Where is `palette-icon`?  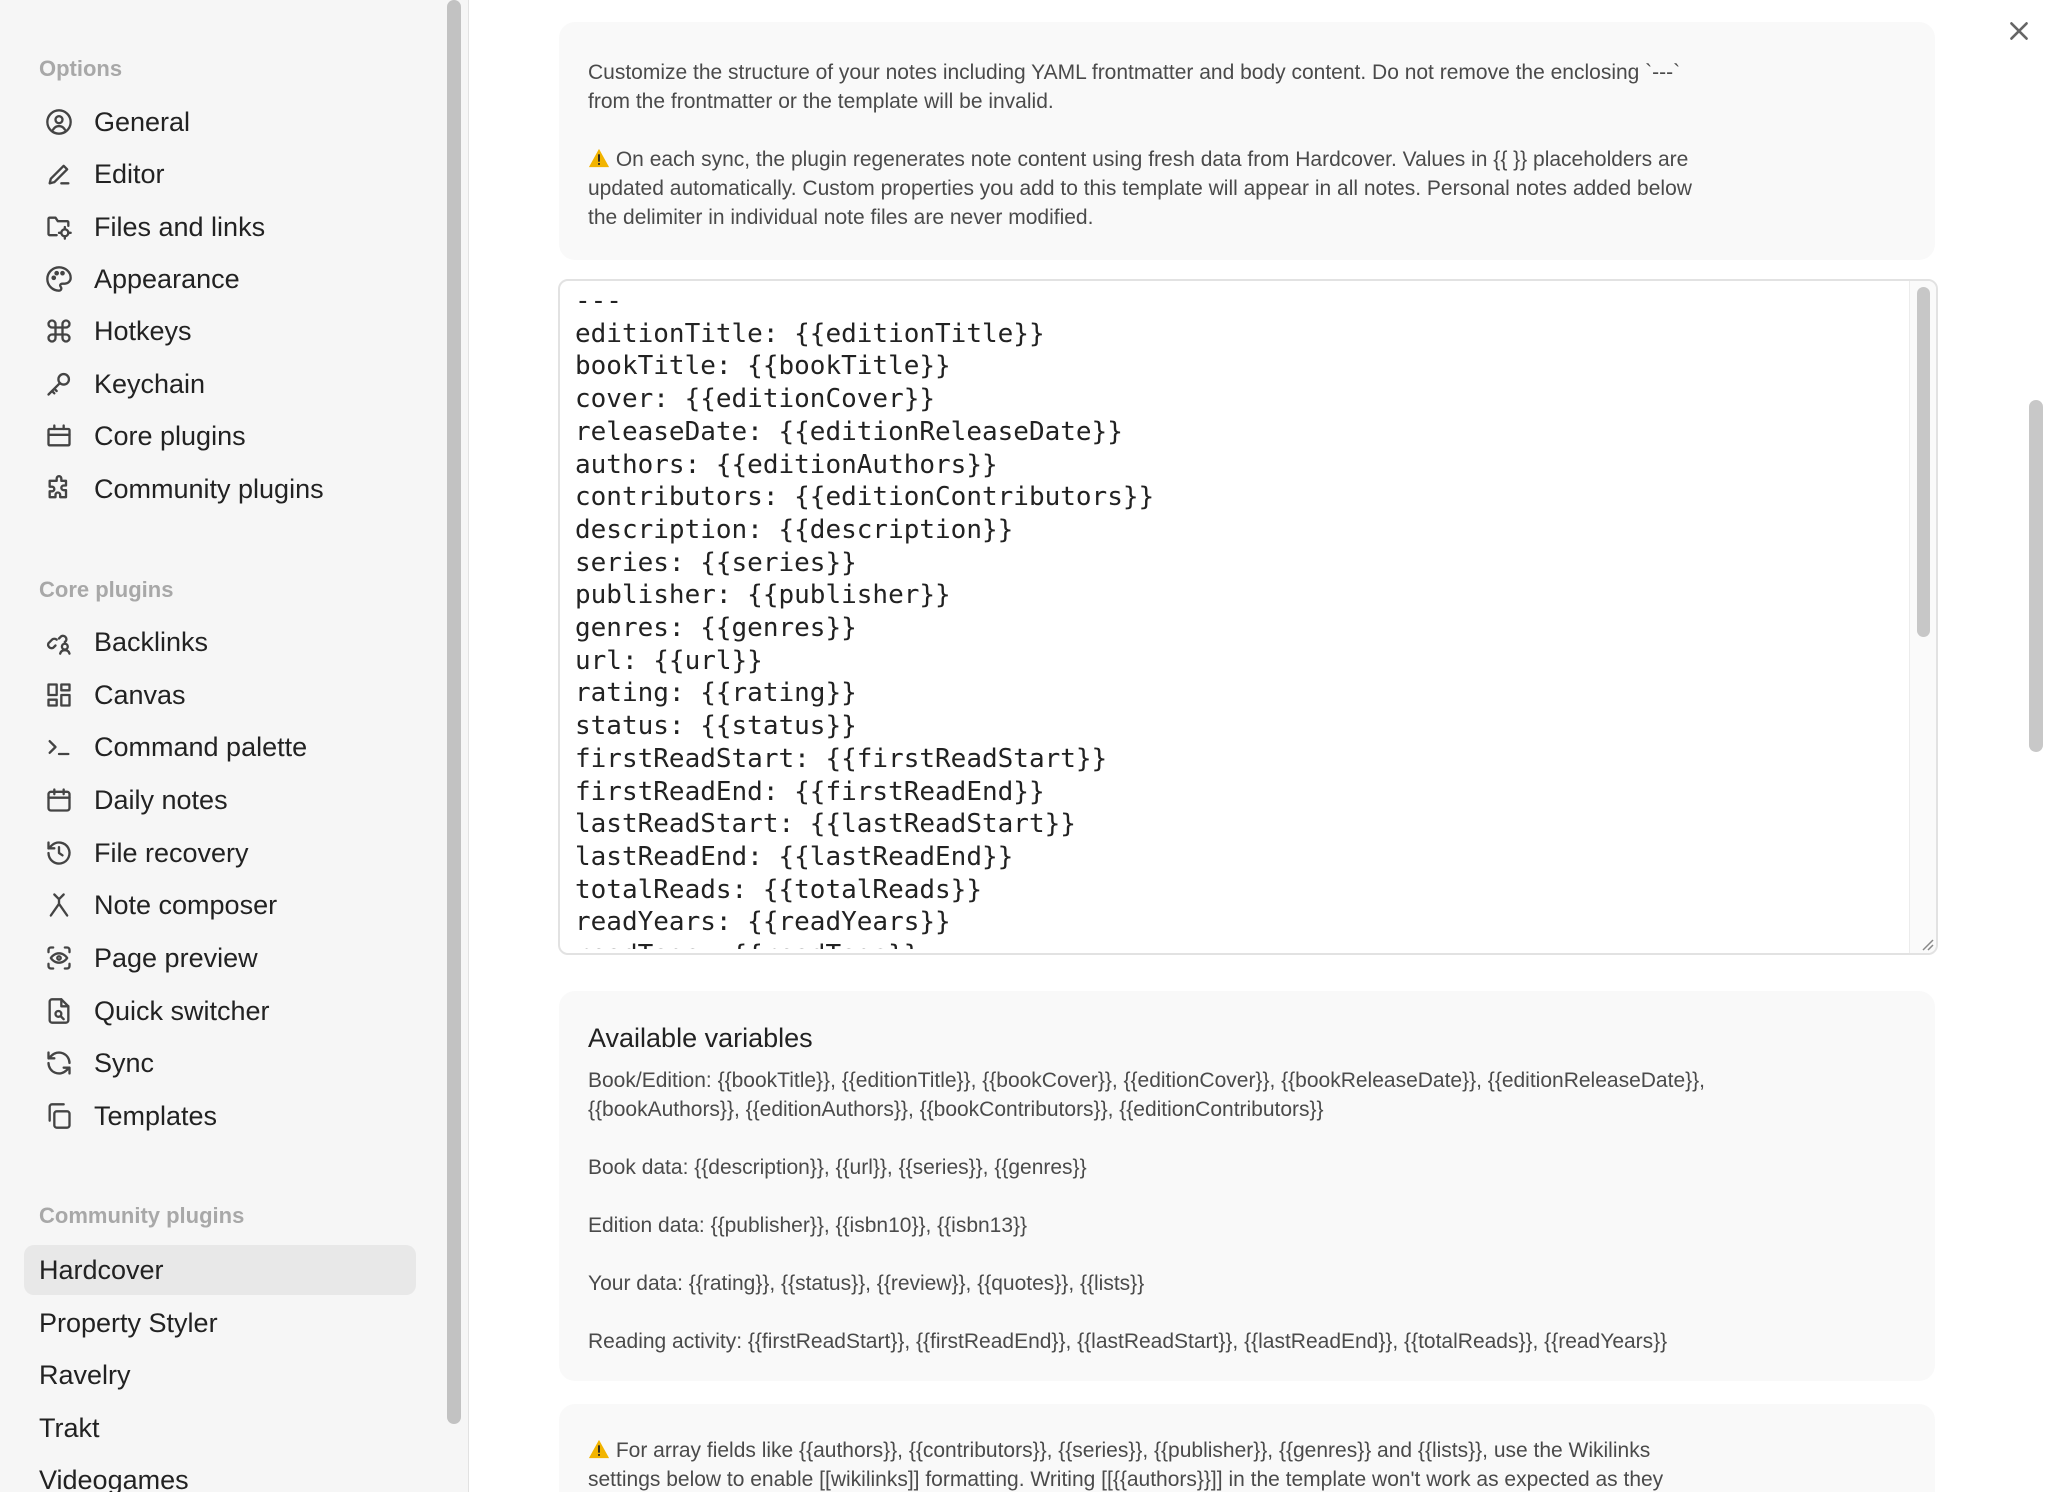 palette-icon is located at coordinates (59, 279).